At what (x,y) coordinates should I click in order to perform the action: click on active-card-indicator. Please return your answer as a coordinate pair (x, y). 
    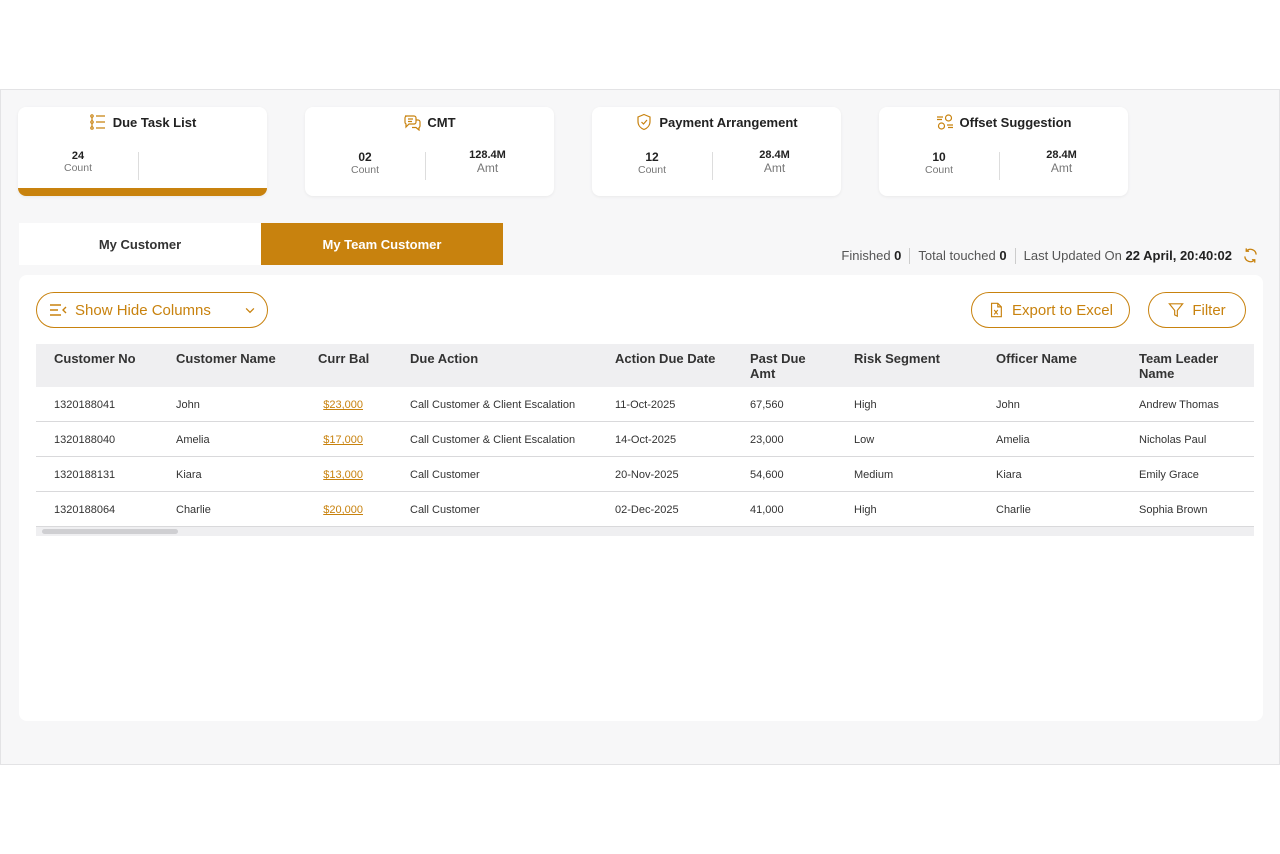
    Looking at the image, I should click on (142, 192).